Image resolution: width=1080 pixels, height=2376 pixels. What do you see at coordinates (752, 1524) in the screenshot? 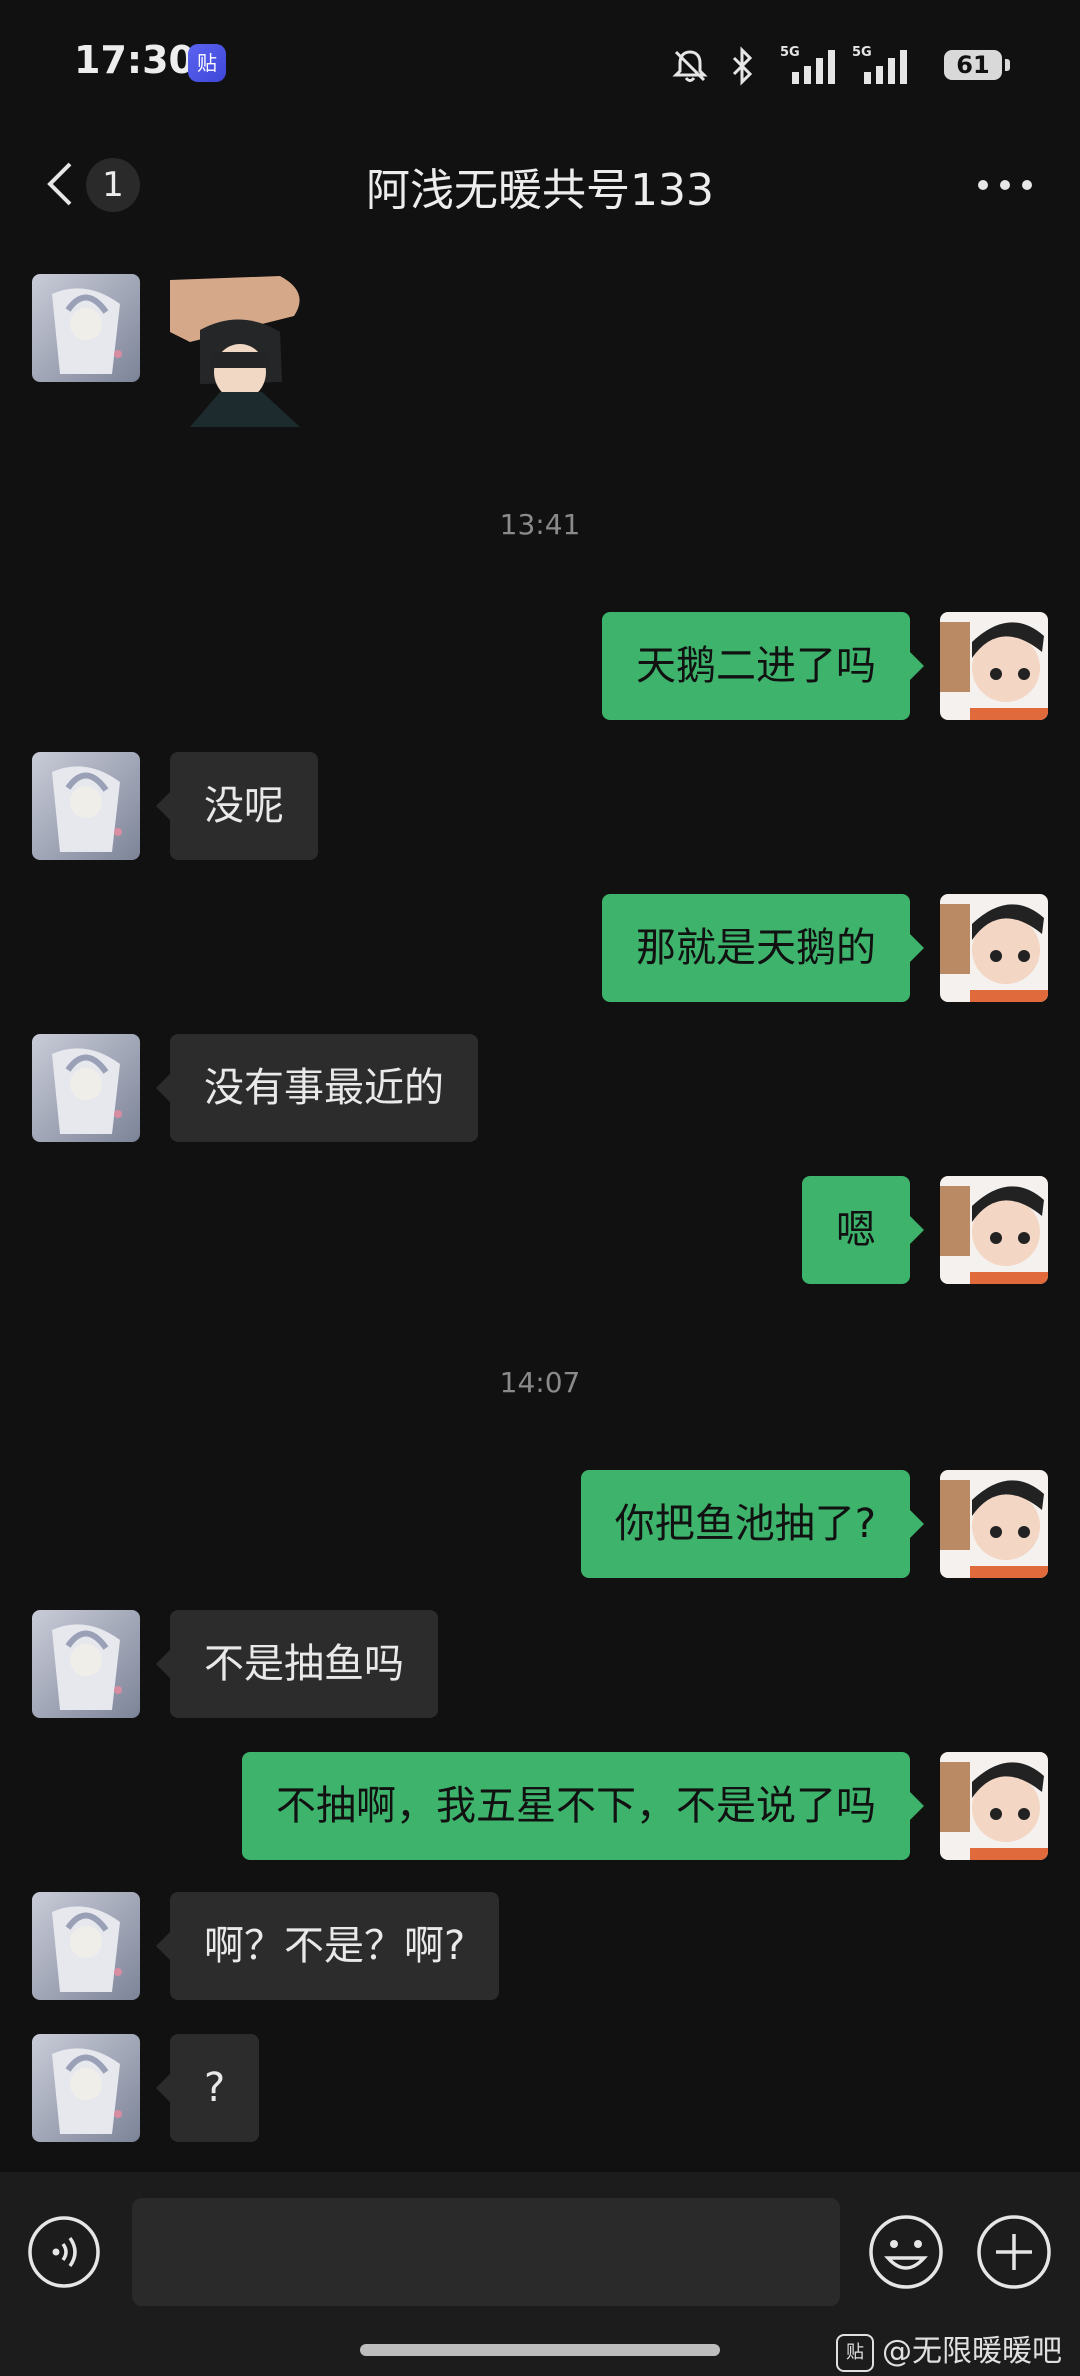
I see `outgoing-message-bubble: 你把鱼池抽了?` at bounding box center [752, 1524].